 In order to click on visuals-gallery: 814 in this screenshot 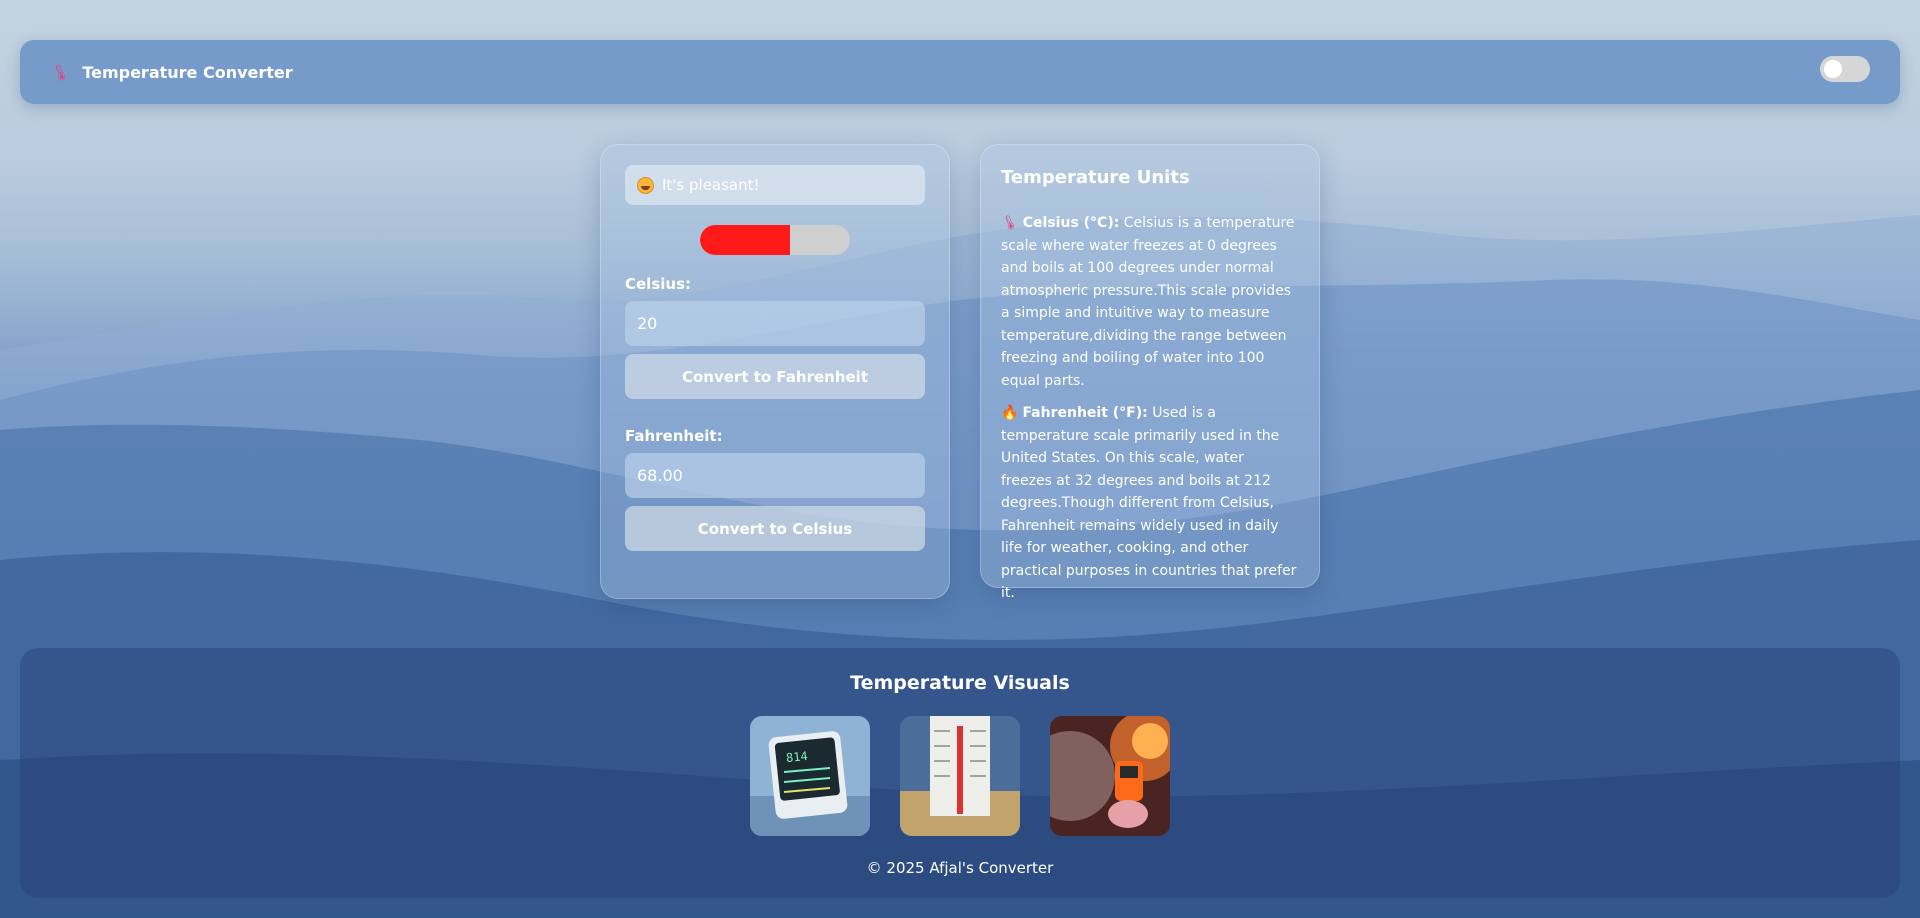, I will do `click(960, 776)`.